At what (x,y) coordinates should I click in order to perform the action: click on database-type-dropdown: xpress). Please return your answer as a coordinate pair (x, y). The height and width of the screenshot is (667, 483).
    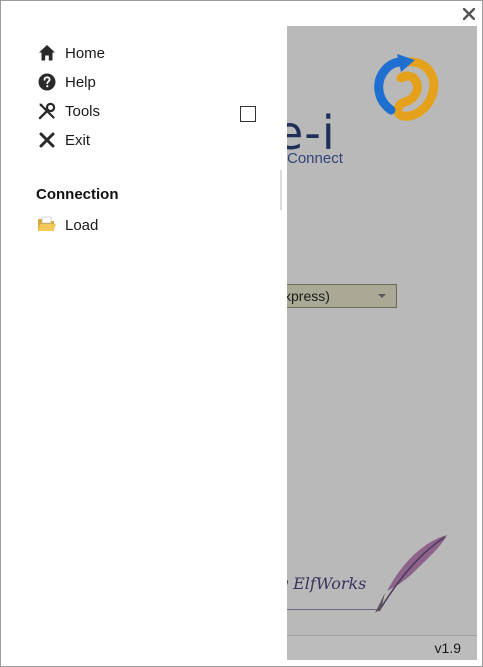
    Looking at the image, I should click on (342, 296).